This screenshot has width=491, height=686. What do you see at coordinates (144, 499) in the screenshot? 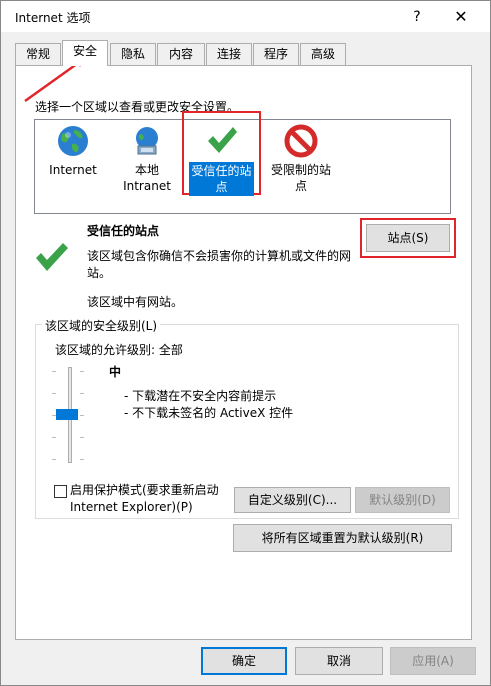
I see `protected-mode-label: 启用保护模式(要求重新启动 Internet Explorer)(P)` at bounding box center [144, 499].